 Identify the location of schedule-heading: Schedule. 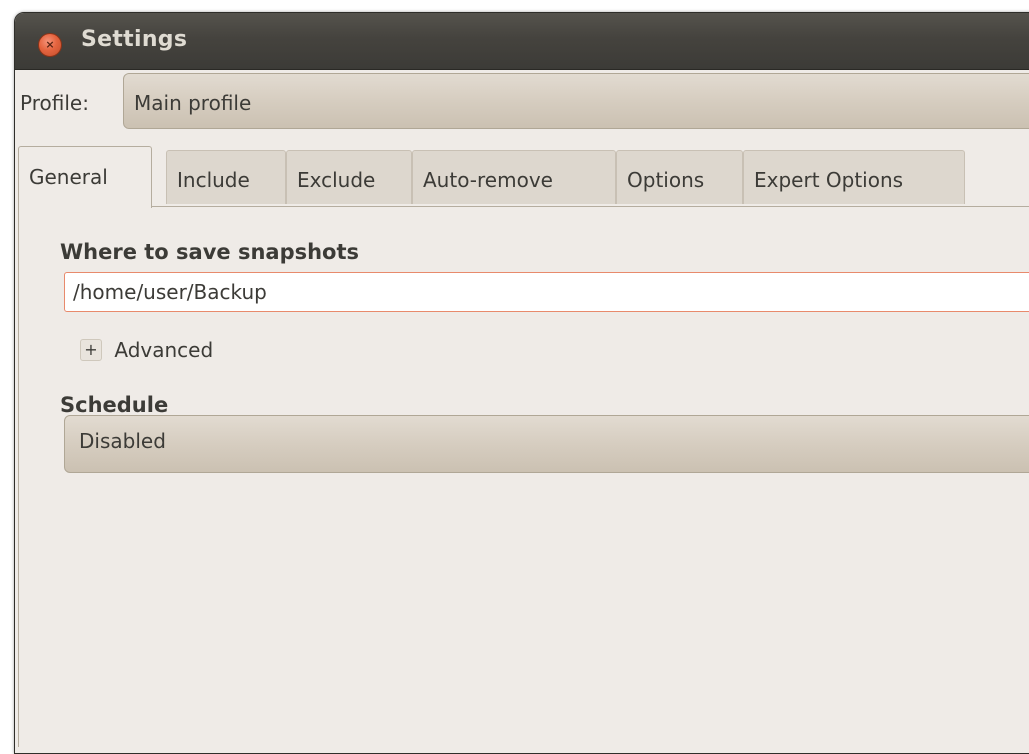
(114, 405).